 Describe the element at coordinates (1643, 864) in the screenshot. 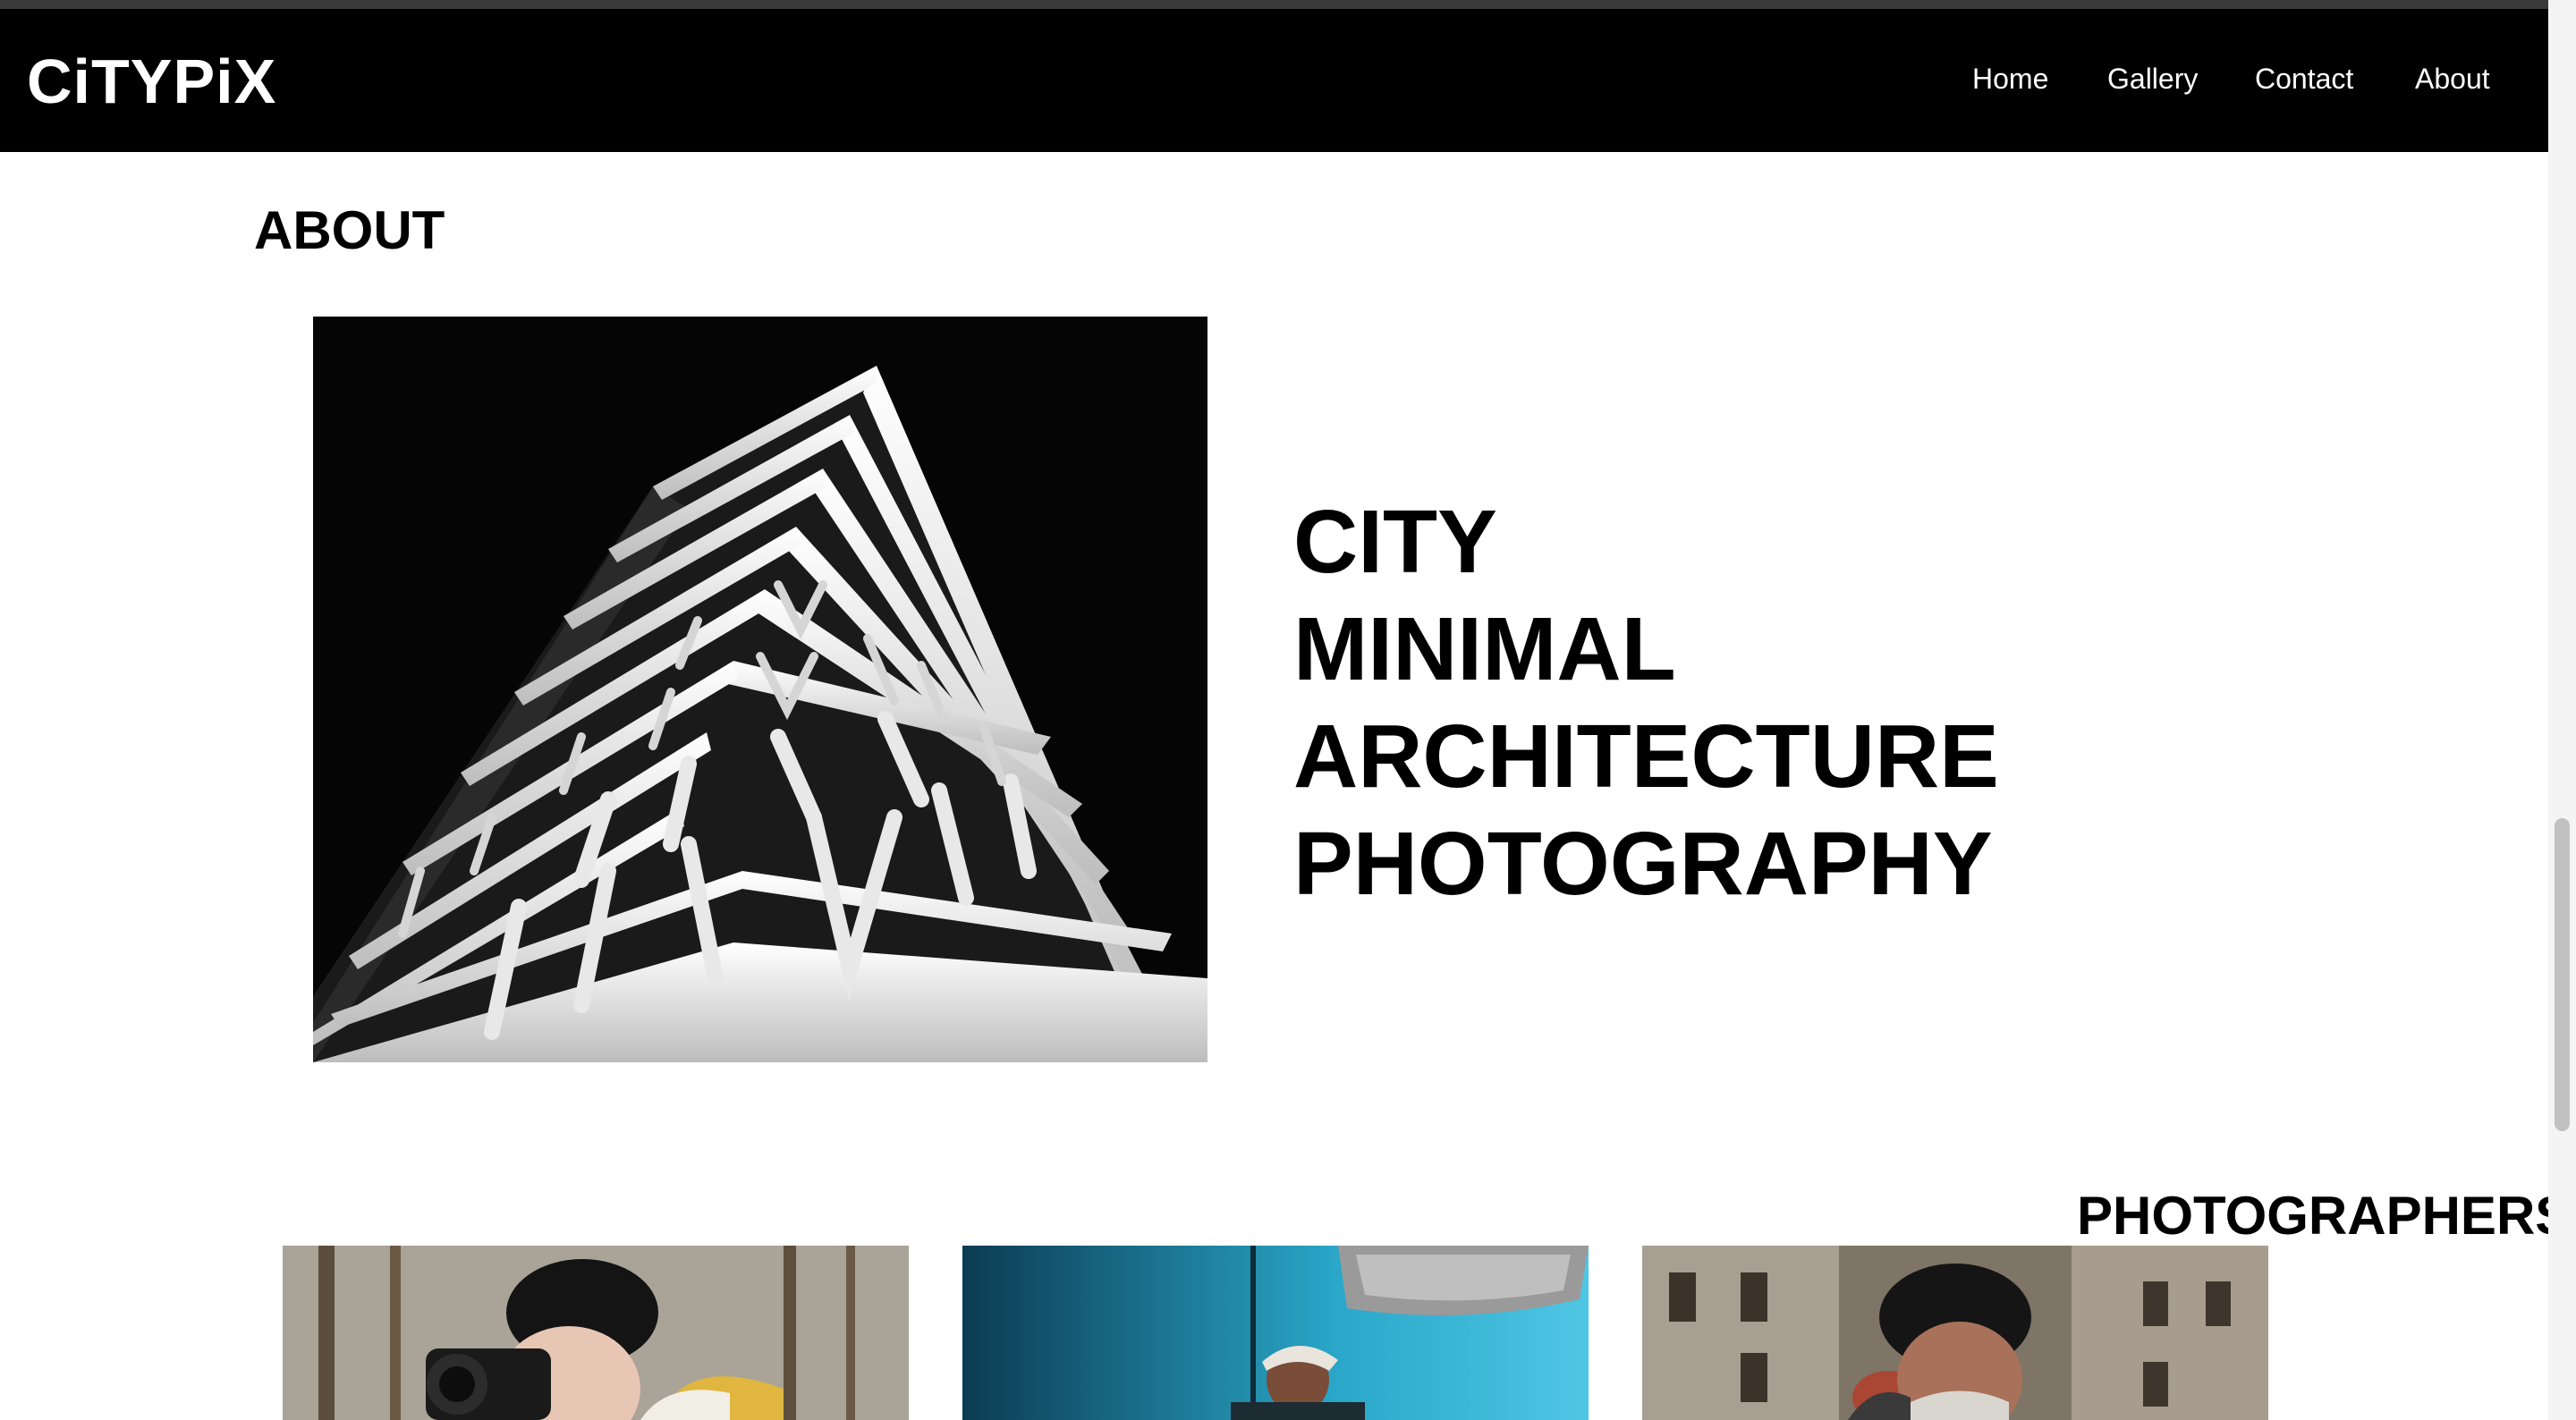

I see `headline-line: PHOTOGRAPHY` at that location.